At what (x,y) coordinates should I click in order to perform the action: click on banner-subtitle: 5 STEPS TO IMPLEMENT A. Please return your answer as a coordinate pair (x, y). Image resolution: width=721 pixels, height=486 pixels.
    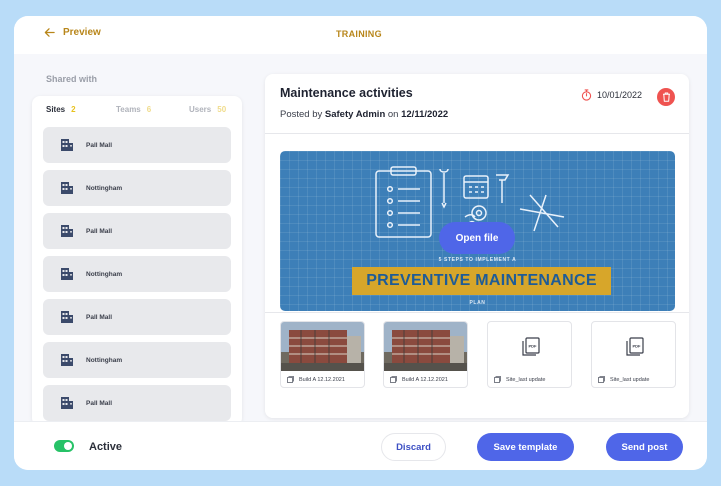
    Looking at the image, I should click on (477, 260).